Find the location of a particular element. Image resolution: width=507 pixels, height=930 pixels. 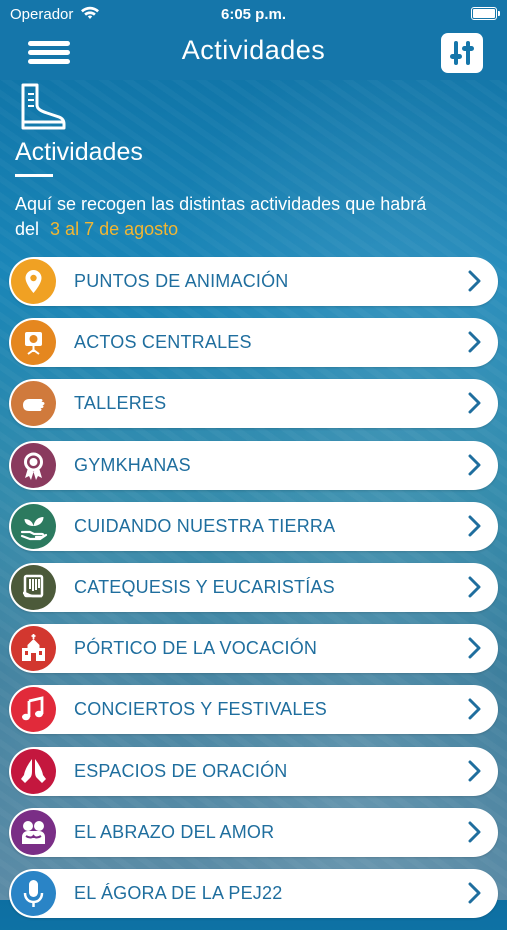

boot-icon is located at coordinates (41, 108).